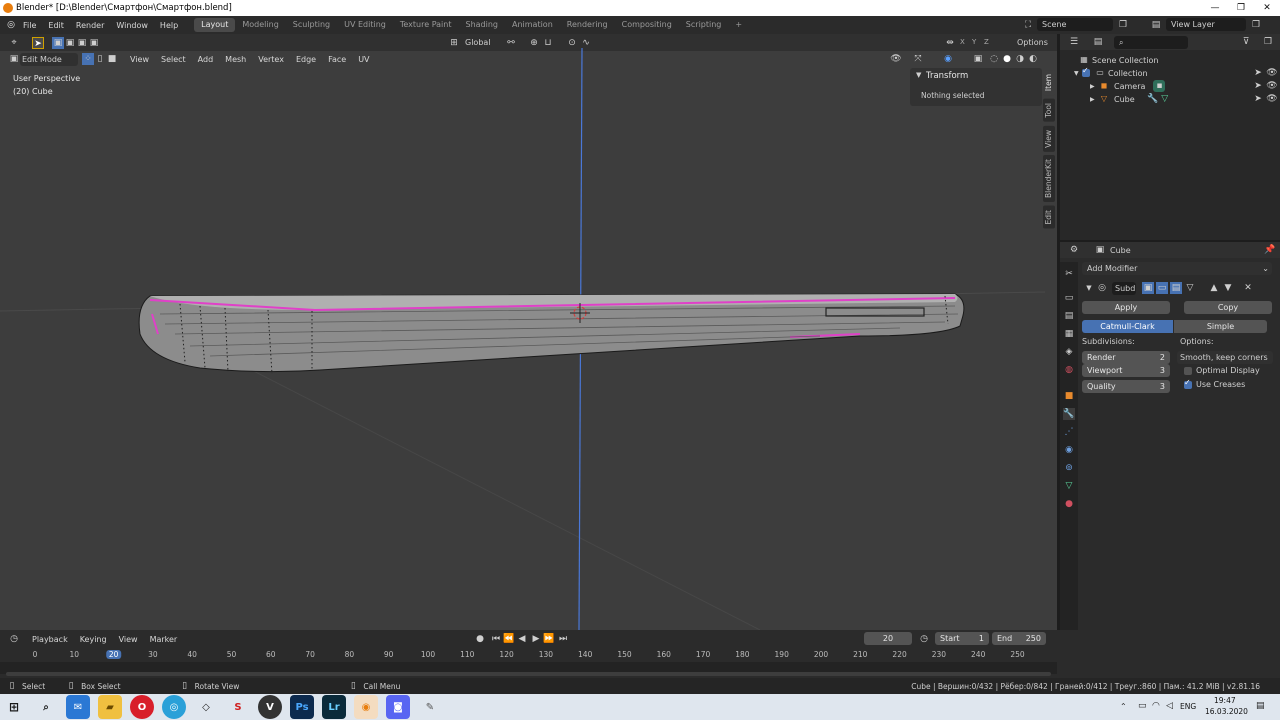  Describe the element at coordinates (1176, 72) in the screenshot. I see `outliner-collection: ▼ ▭ Collection ➤ 👁` at that location.